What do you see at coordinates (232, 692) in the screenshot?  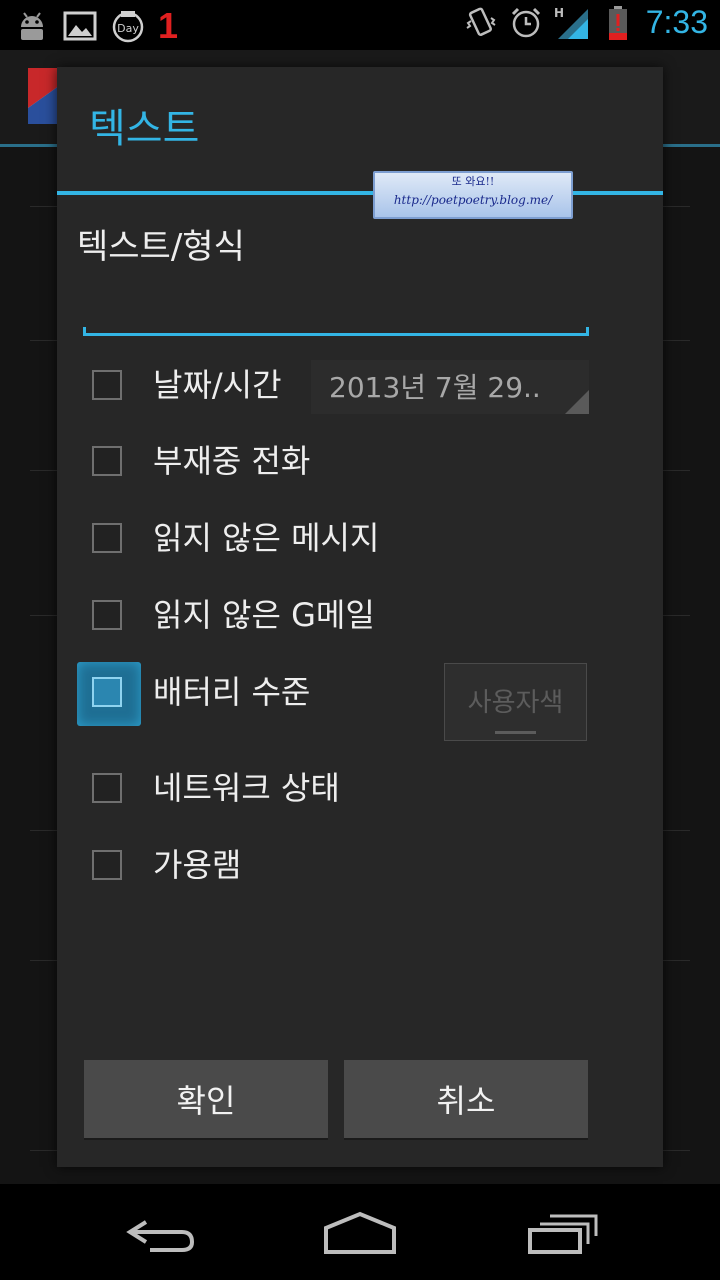 I see `option-label: 배터리 수준` at bounding box center [232, 692].